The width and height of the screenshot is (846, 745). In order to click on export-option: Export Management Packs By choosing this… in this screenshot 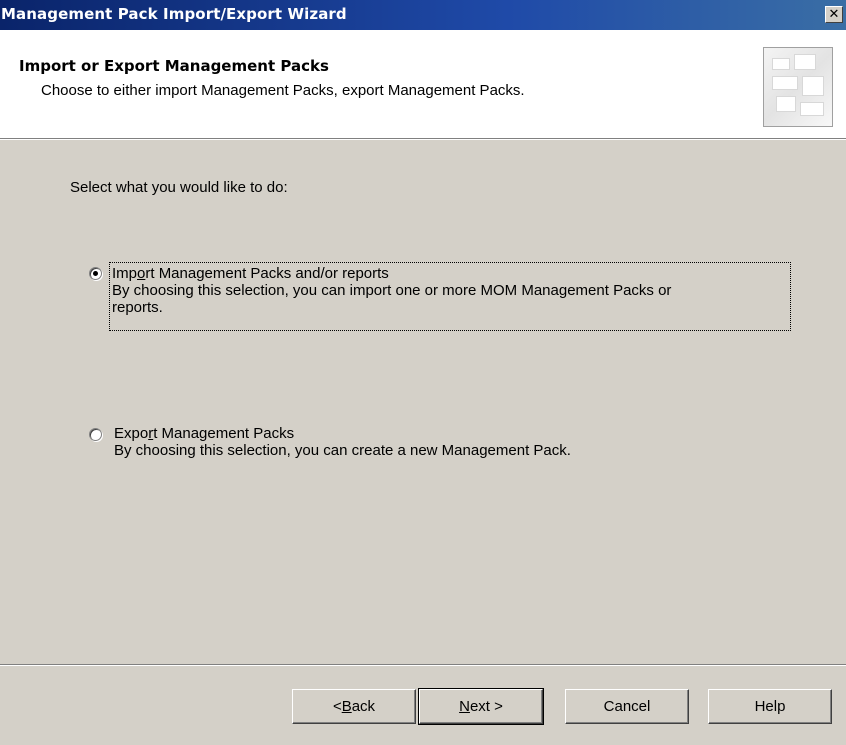, I will do `click(389, 443)`.